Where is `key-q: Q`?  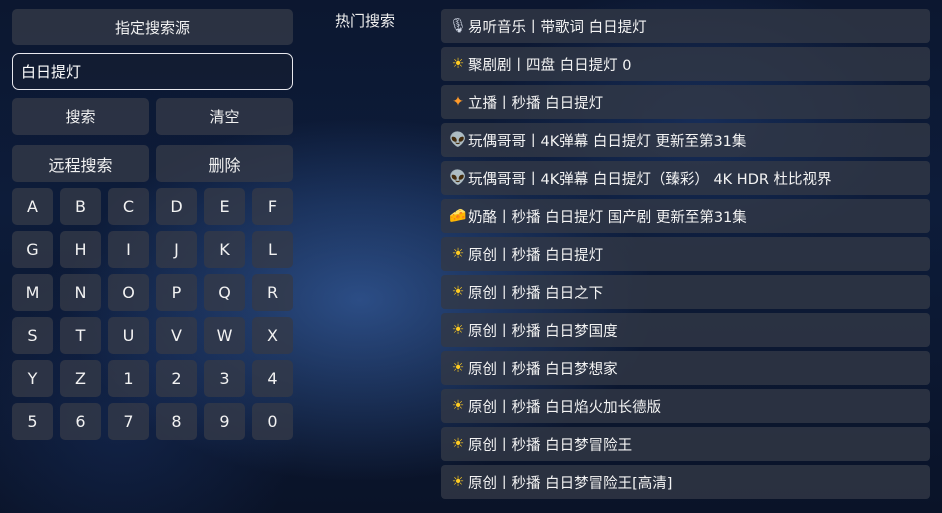 key-q: Q is located at coordinates (224, 292).